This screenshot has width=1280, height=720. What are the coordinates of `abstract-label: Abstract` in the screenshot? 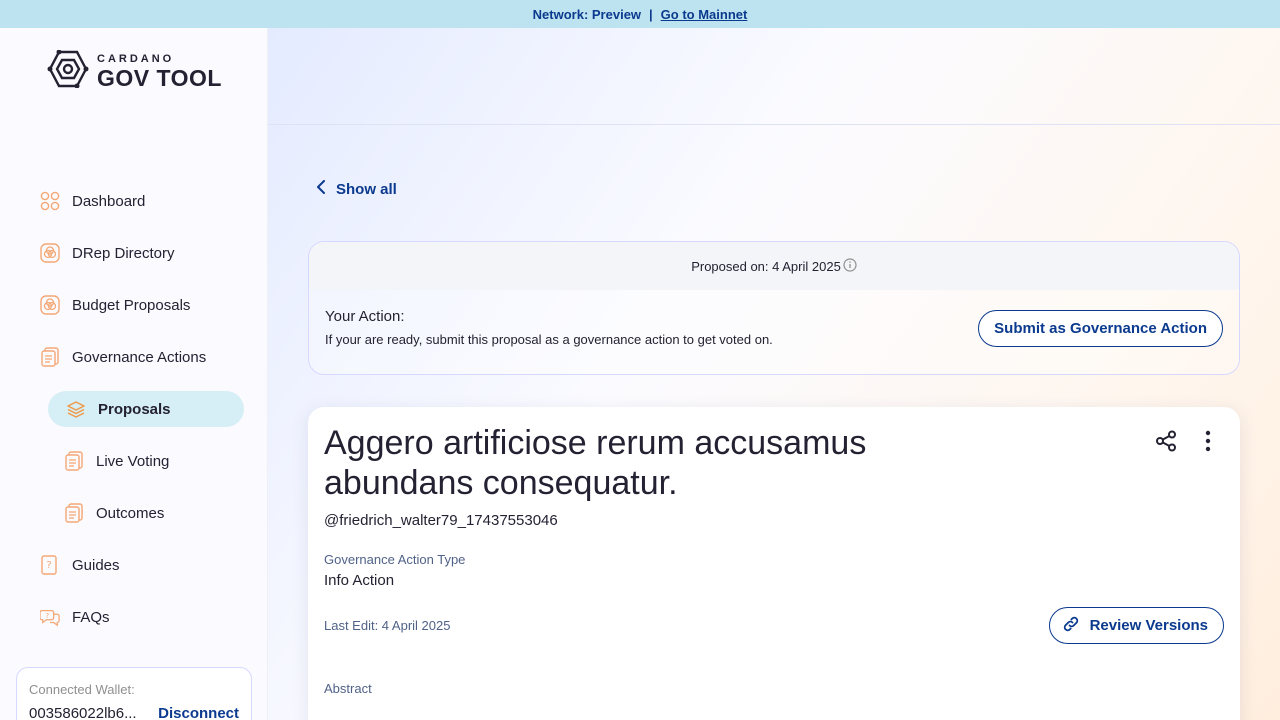 It's located at (348, 688).